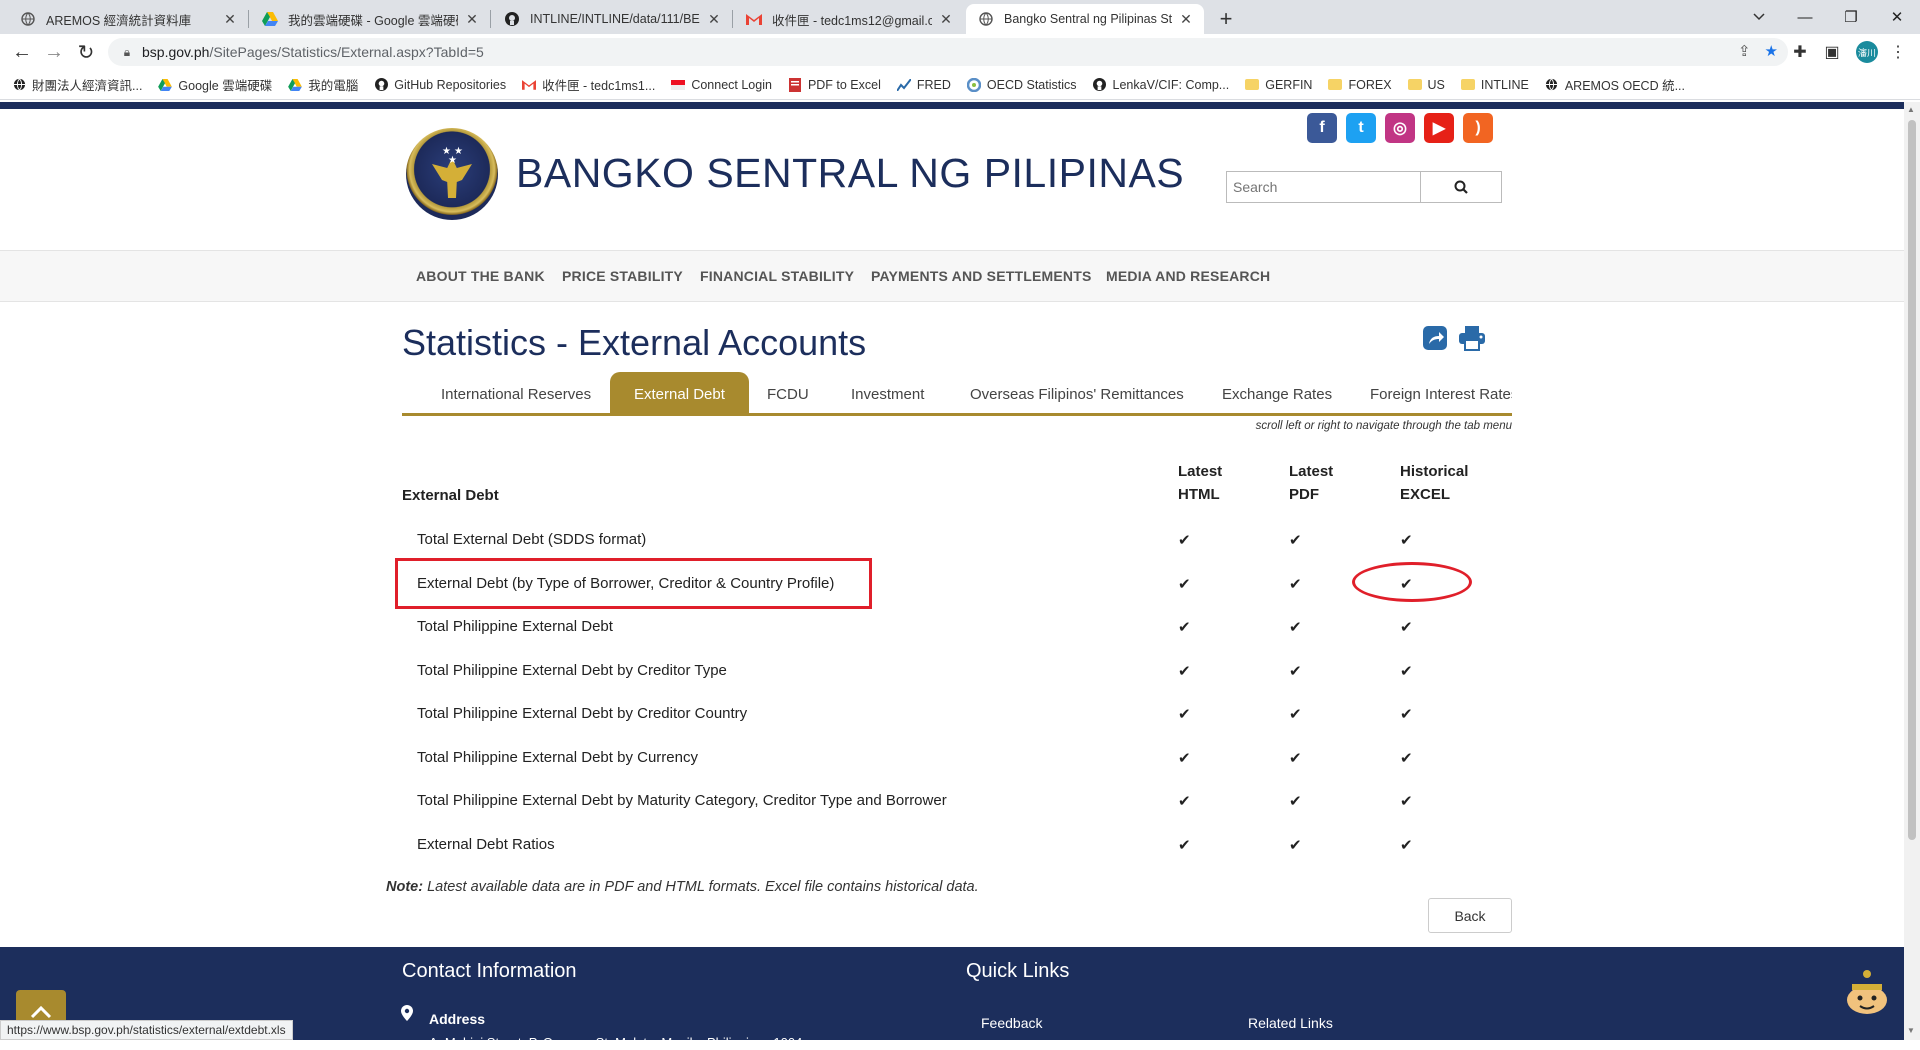  I want to click on search-input, so click(1324, 187).